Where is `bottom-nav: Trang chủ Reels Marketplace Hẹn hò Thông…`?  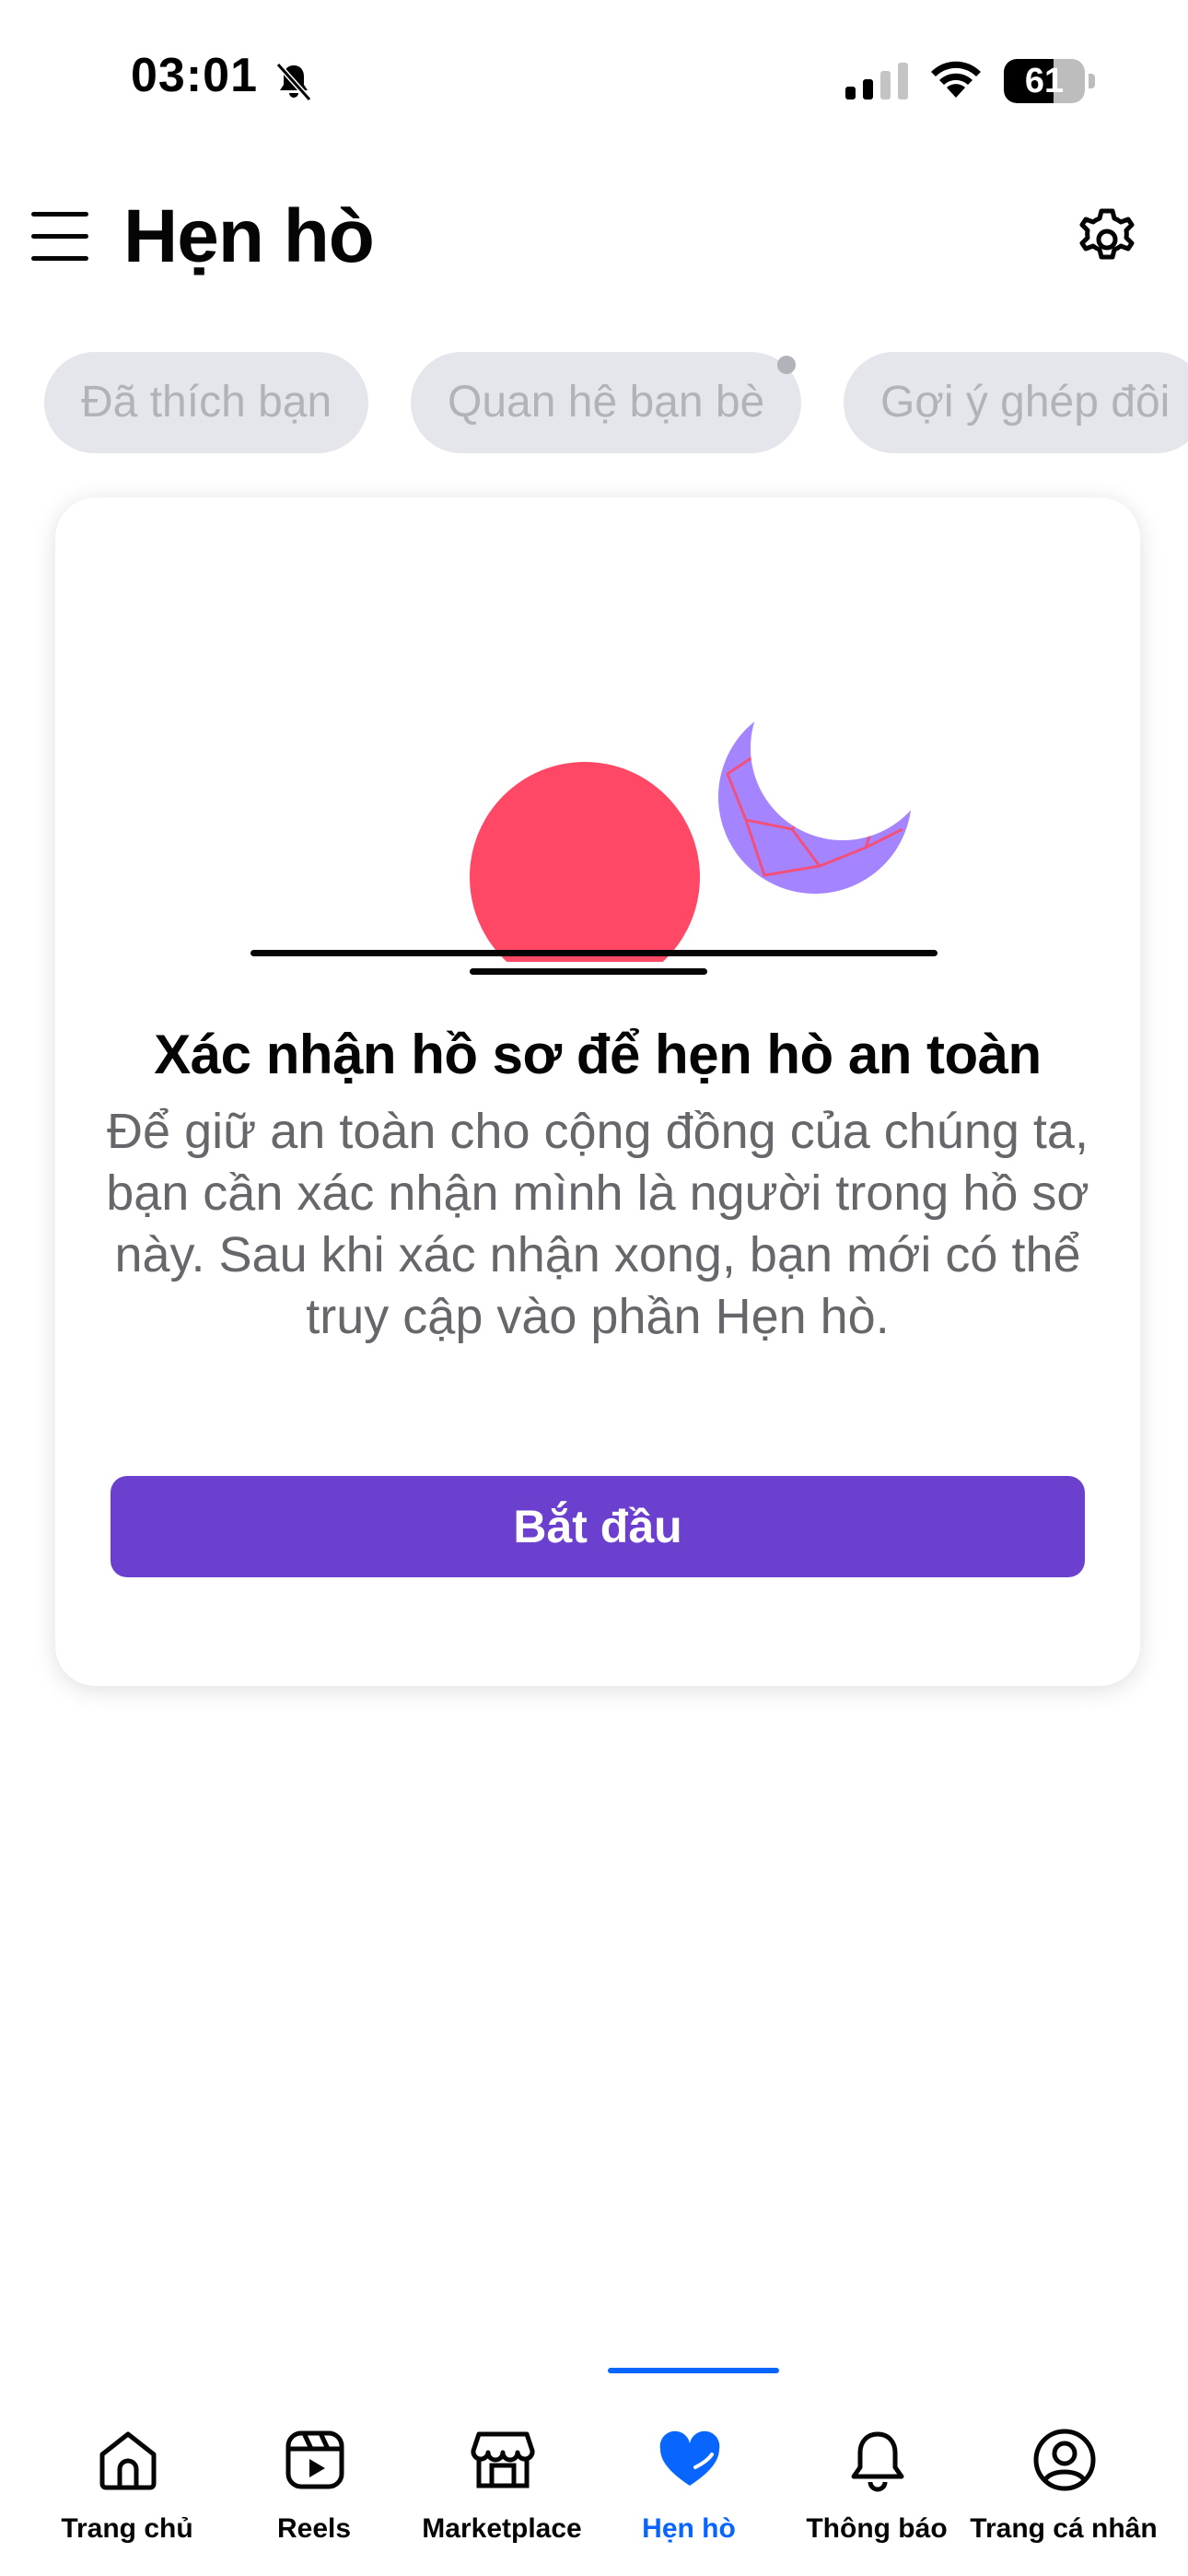 bottom-nav: Trang chủ Reels Marketplace Hẹn hò Thông… is located at coordinates (594, 2472).